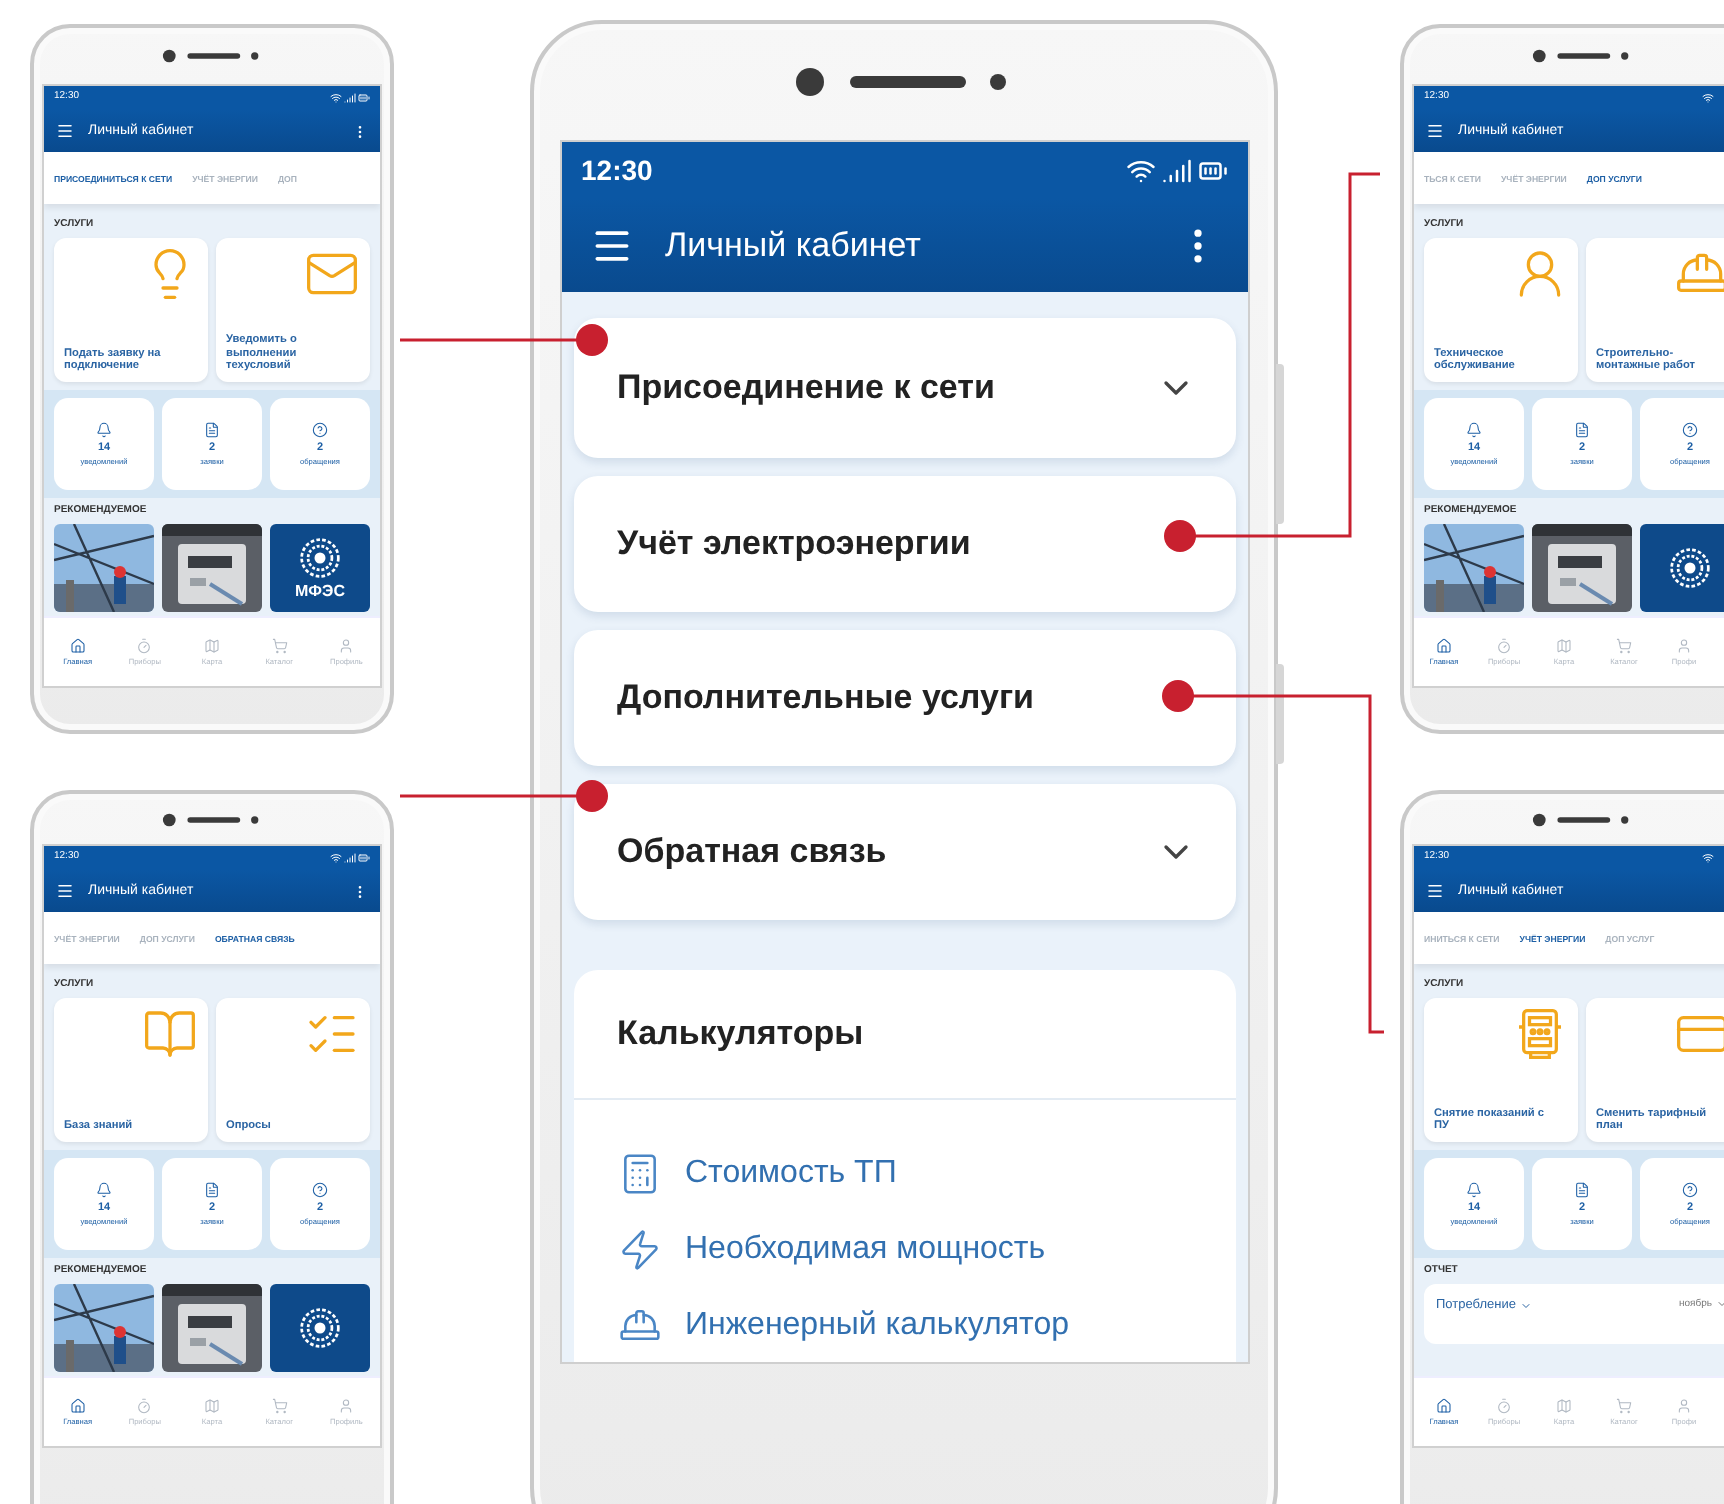  I want to click on logo-tile: МФЭС, so click(320, 568).